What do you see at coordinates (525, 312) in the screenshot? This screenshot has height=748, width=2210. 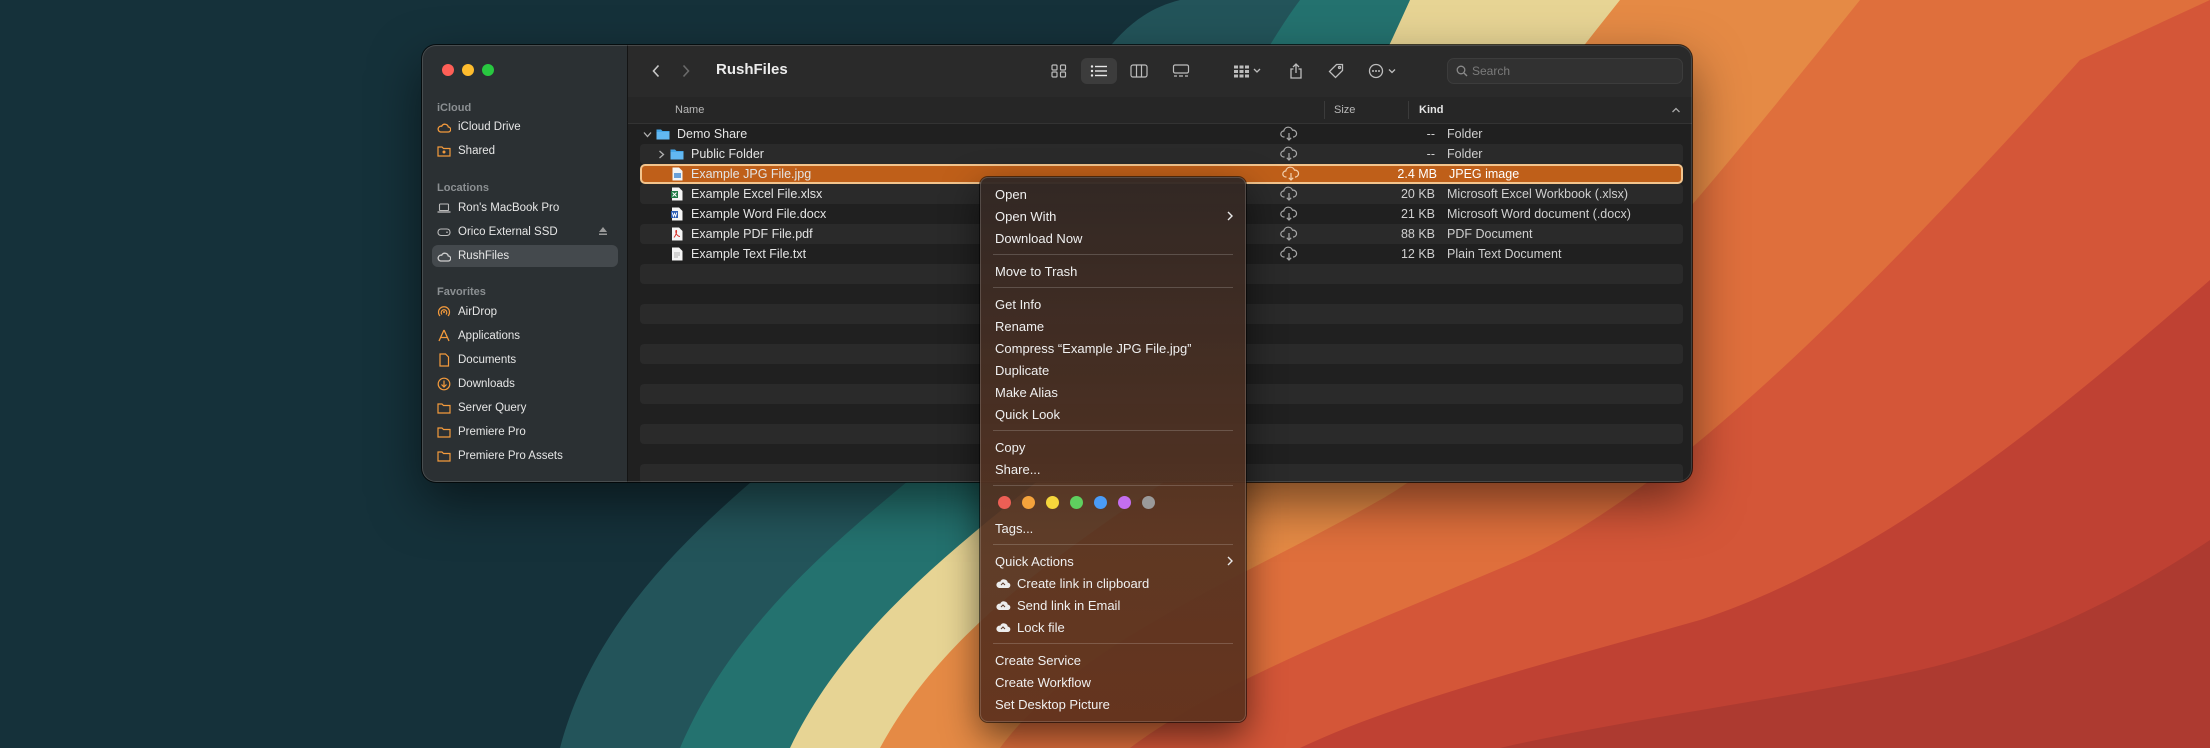 I see `sidebar-item-airdrop: AirDrop` at bounding box center [525, 312].